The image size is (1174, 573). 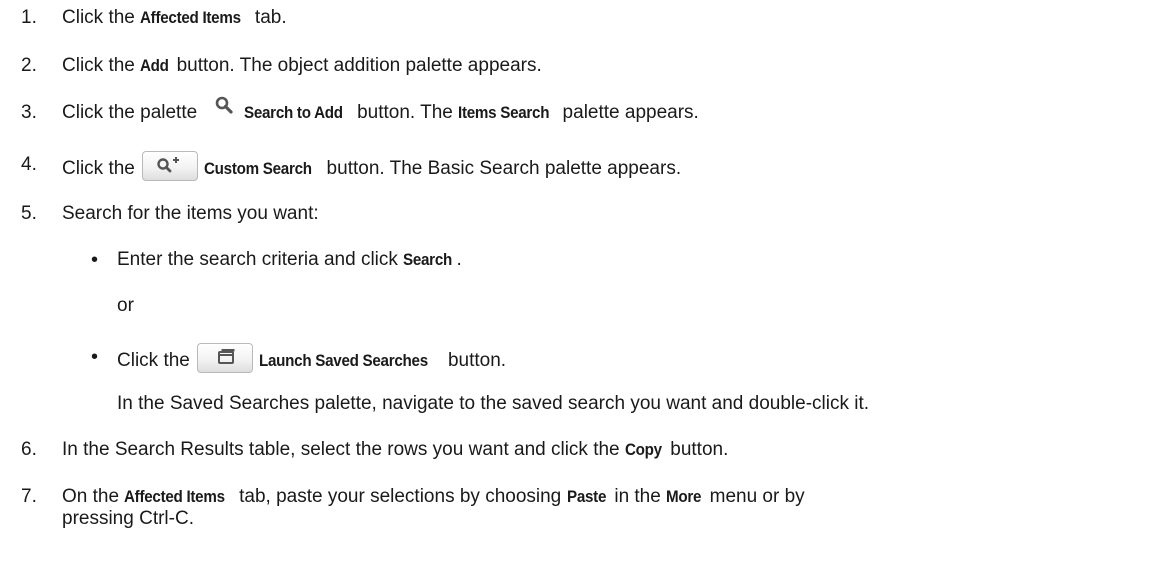 What do you see at coordinates (29, 65) in the screenshot?
I see `step-number: 2.` at bounding box center [29, 65].